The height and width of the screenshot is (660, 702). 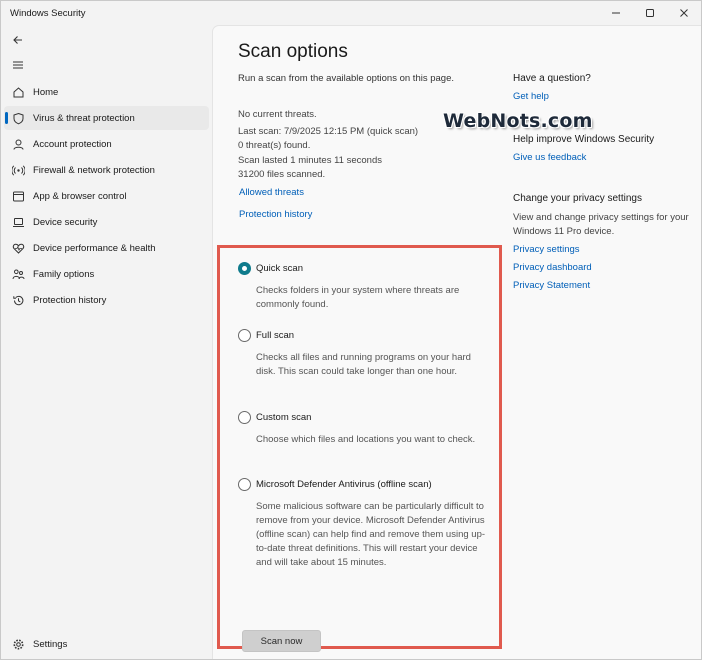 What do you see at coordinates (94, 248) in the screenshot?
I see `sidebar-item-label: Device performance & health` at bounding box center [94, 248].